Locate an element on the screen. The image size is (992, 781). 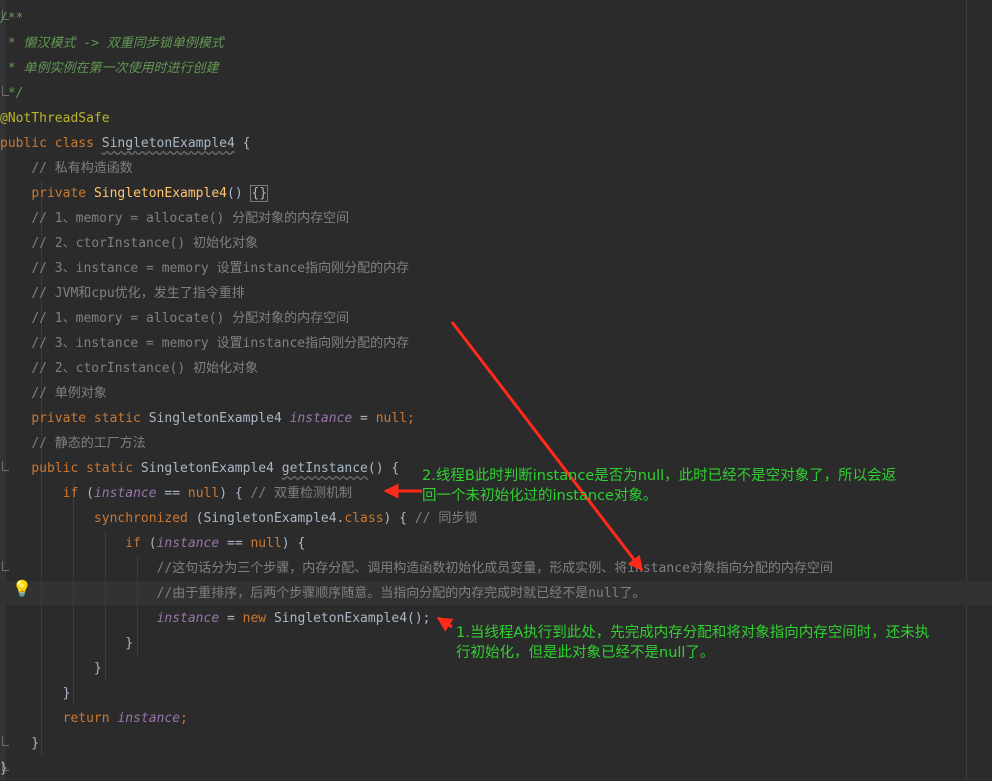
thread-a-annotation-line1: 1.当线程A执行到此处，先完成内存分配和将对象指向内存空间时，还未执 is located at coordinates (693, 633).